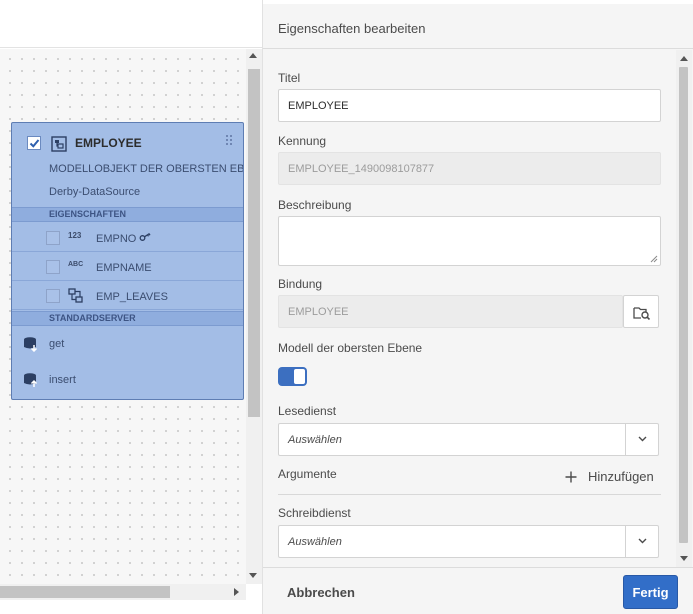  I want to click on model-datasource: Derby-DataSource, so click(95, 192).